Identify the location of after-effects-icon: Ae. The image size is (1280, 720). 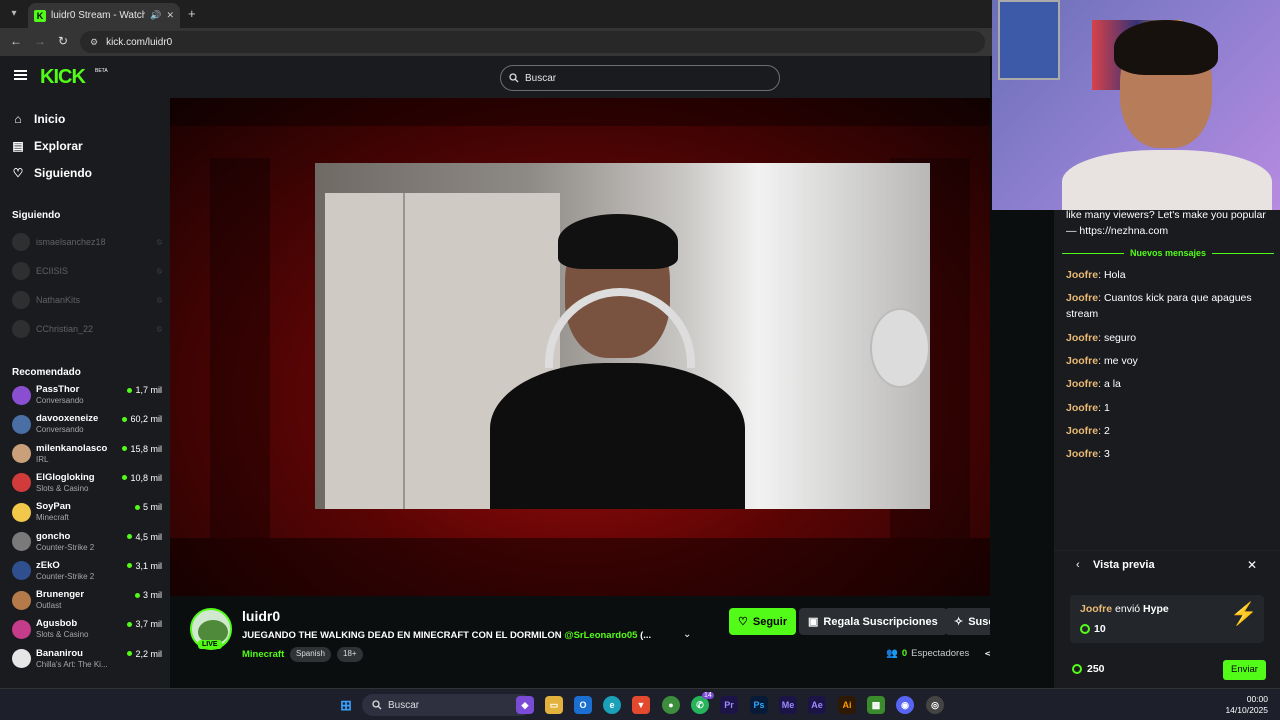
(817, 705).